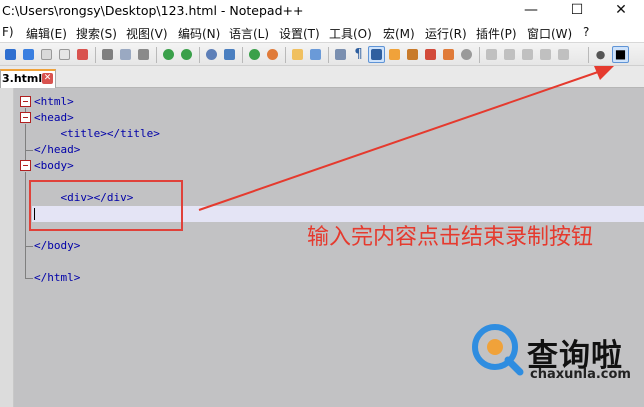  Describe the element at coordinates (358, 54) in the screenshot. I see `show-all-chars-icon: ¶` at that location.